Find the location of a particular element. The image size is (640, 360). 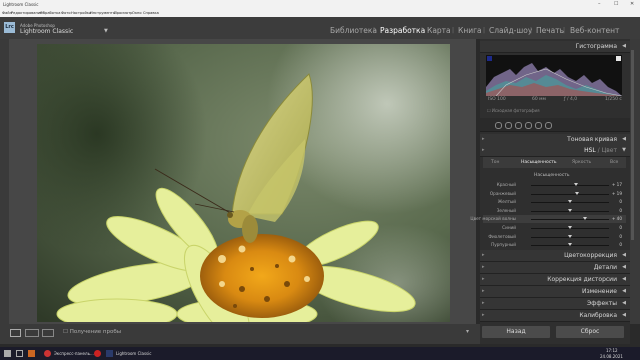

slider-value: + 19 is located at coordinates (617, 193).